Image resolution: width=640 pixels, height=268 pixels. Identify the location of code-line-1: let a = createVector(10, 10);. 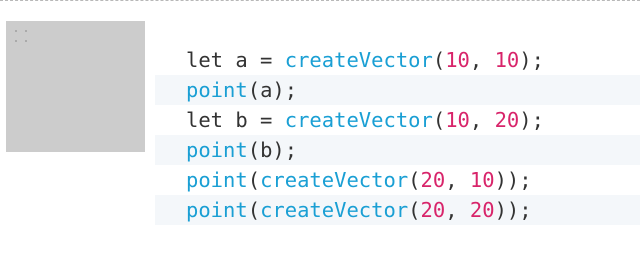
(397, 60).